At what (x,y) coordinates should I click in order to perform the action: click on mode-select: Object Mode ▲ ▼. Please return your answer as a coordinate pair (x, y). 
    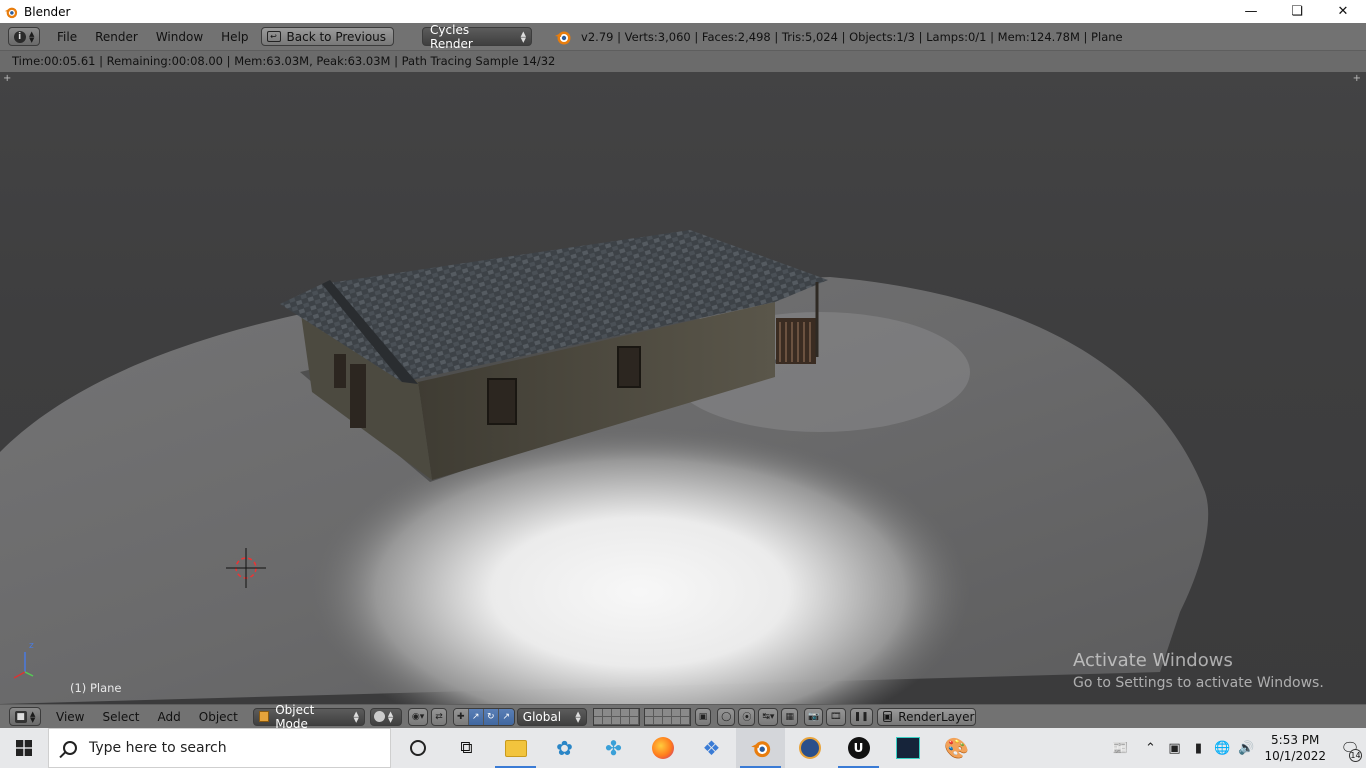
    Looking at the image, I should click on (308, 717).